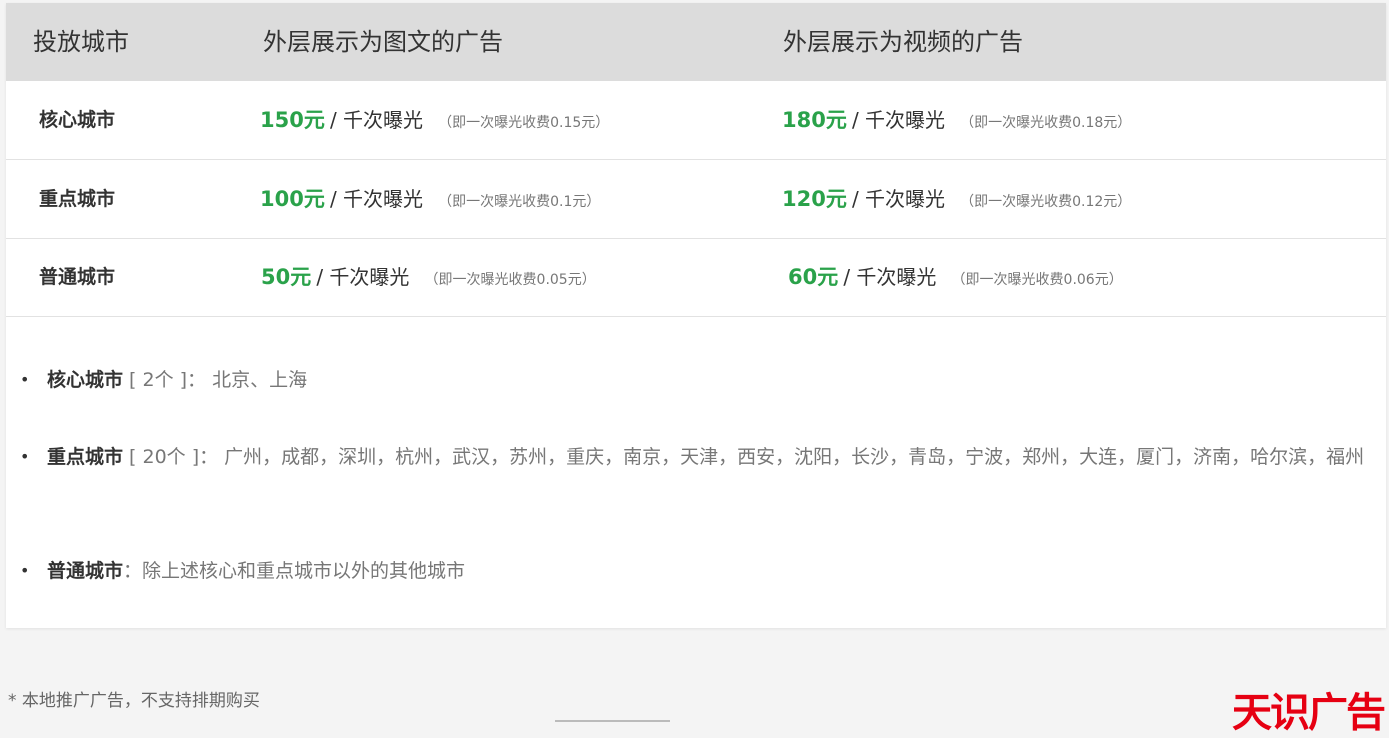 Image resolution: width=1389 pixels, height=738 pixels. I want to click on image-price-cell: 150元 / 千次曝光 （即一次曝光收费0.15元）, so click(434, 120).